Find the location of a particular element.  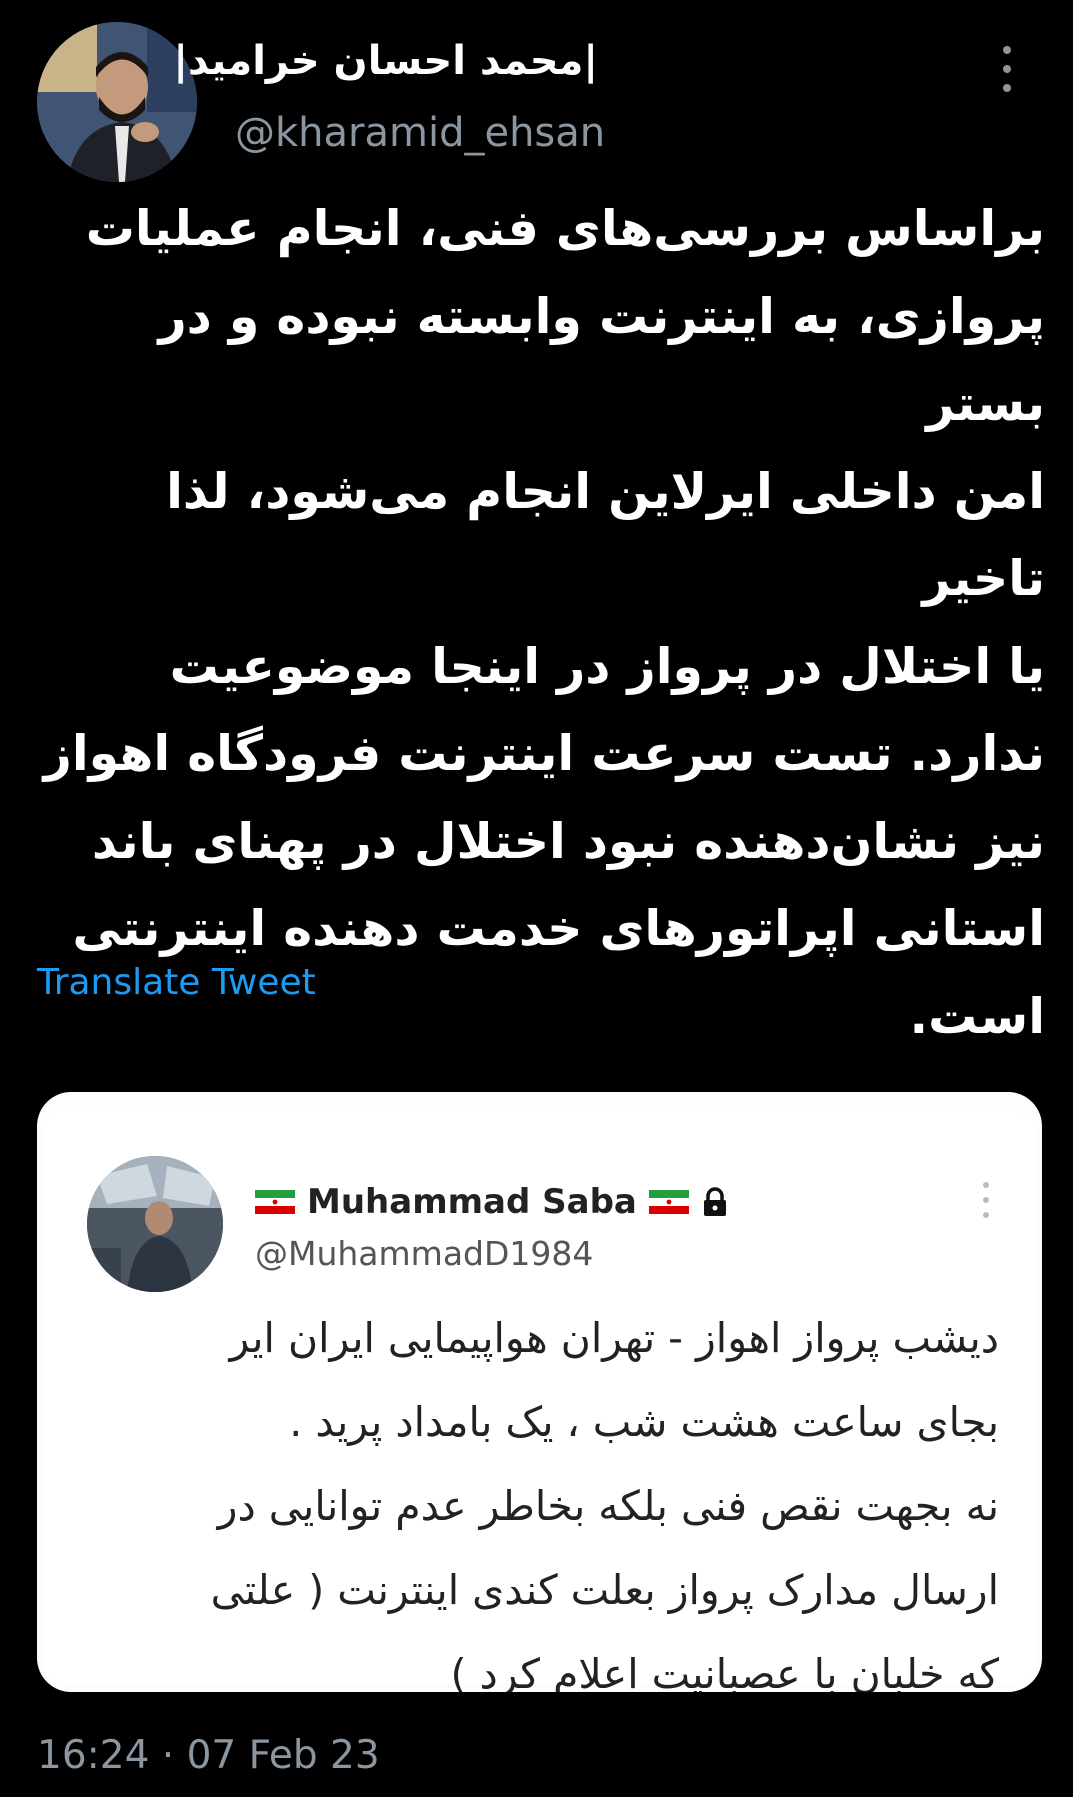

more-vertical-icon is located at coordinates (1007, 69).